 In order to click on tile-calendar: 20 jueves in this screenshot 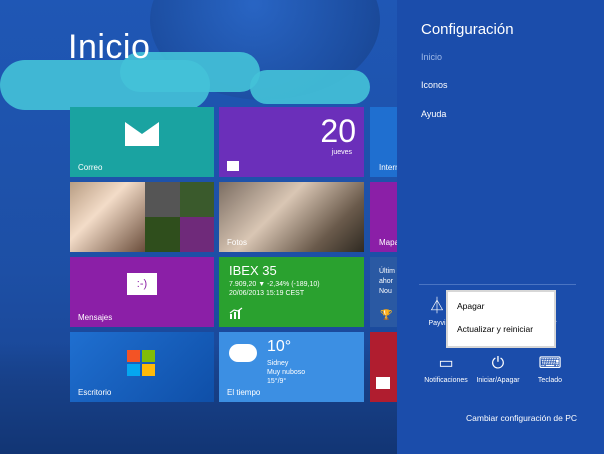, I will do `click(291, 142)`.